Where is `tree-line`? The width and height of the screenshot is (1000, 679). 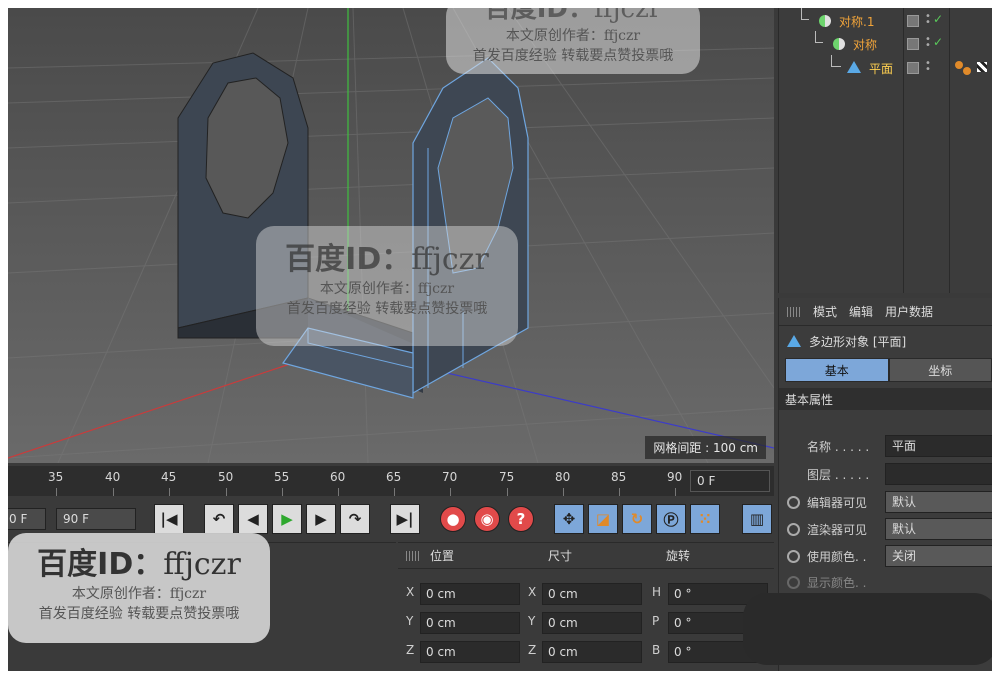
tree-line is located at coordinates (805, 14).